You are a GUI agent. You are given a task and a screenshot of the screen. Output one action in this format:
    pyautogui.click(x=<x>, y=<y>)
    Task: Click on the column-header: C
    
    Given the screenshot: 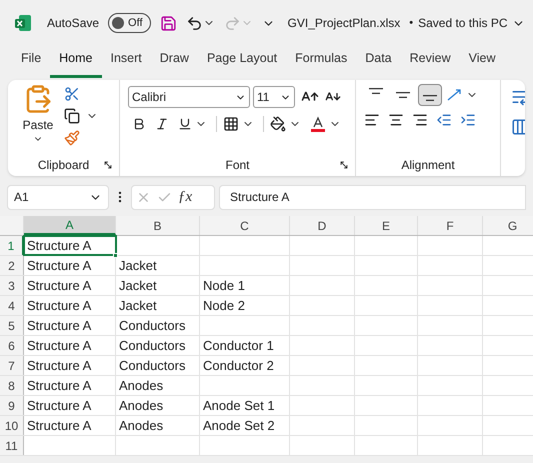 What is the action you would take?
    pyautogui.click(x=245, y=225)
    